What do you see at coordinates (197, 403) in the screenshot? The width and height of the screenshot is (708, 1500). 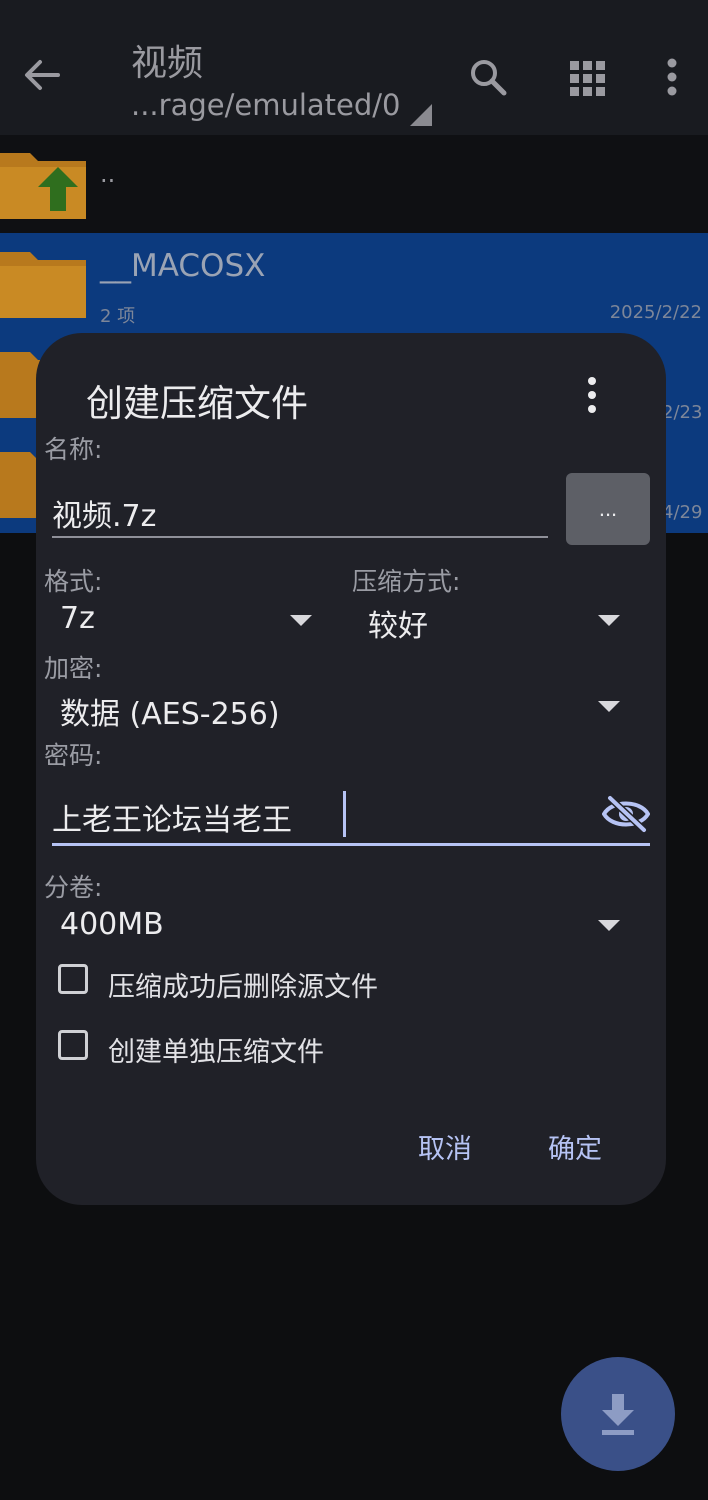 I see `dialog-title: 创建压缩文件` at bounding box center [197, 403].